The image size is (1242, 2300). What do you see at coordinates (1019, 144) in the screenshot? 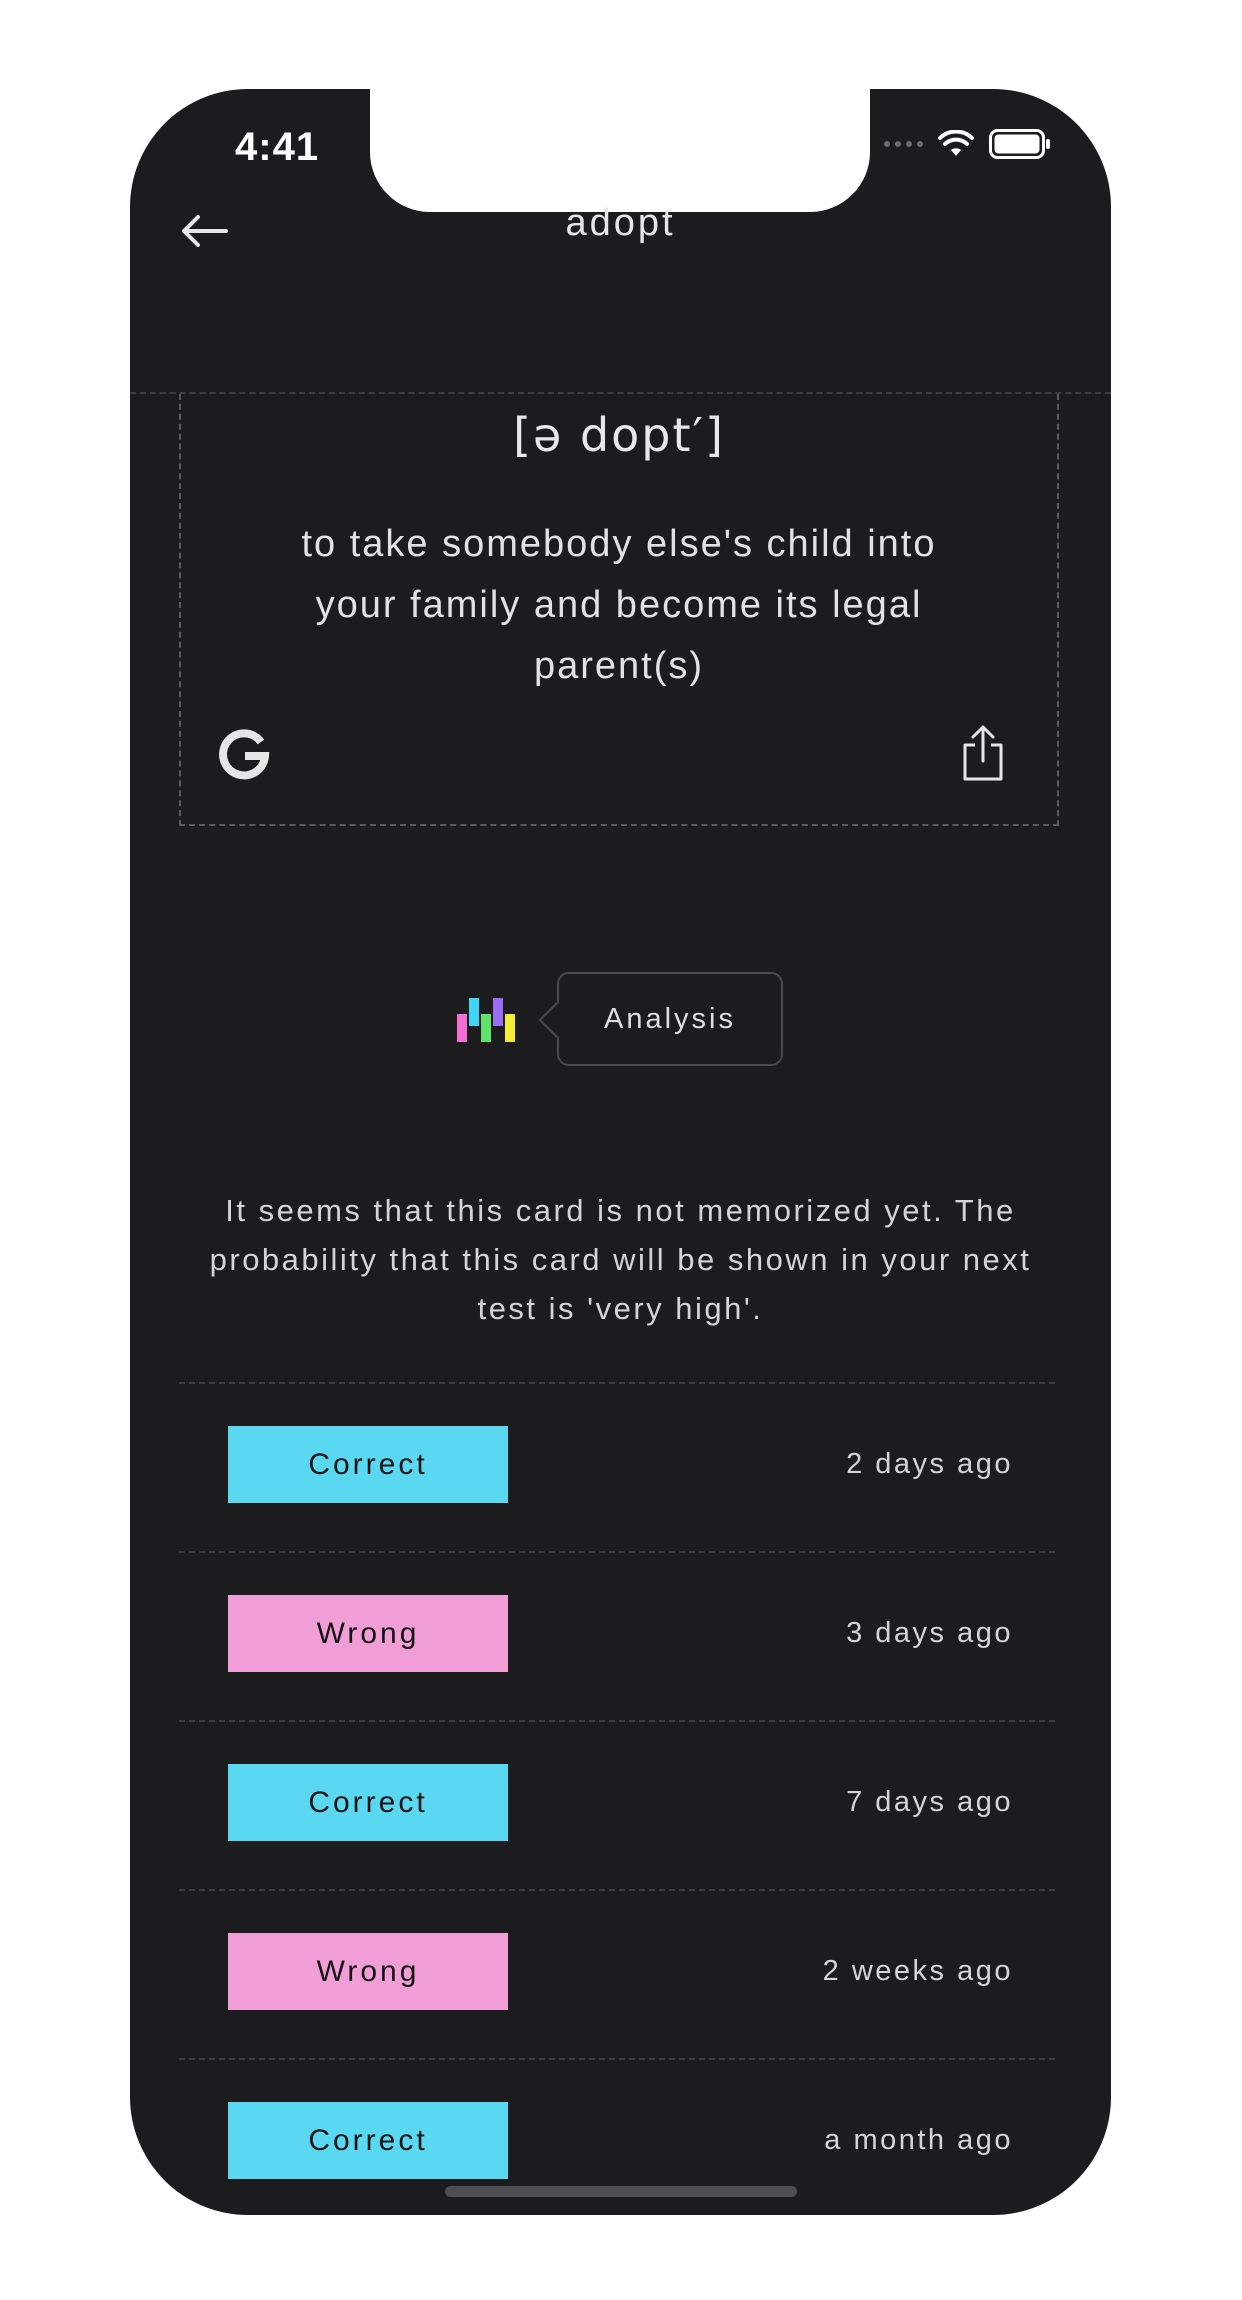
I see `battery-icon` at bounding box center [1019, 144].